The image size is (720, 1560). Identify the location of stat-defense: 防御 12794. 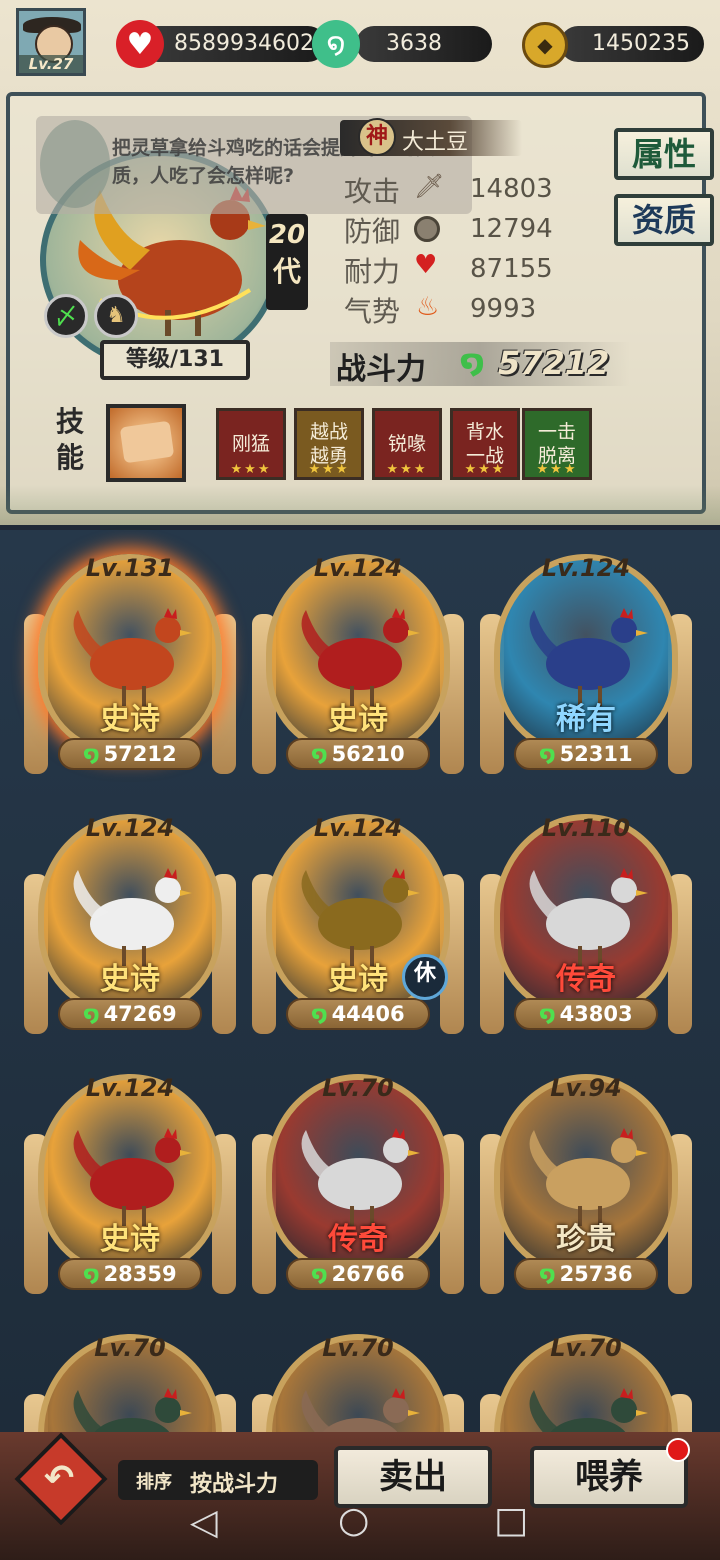
(464, 230).